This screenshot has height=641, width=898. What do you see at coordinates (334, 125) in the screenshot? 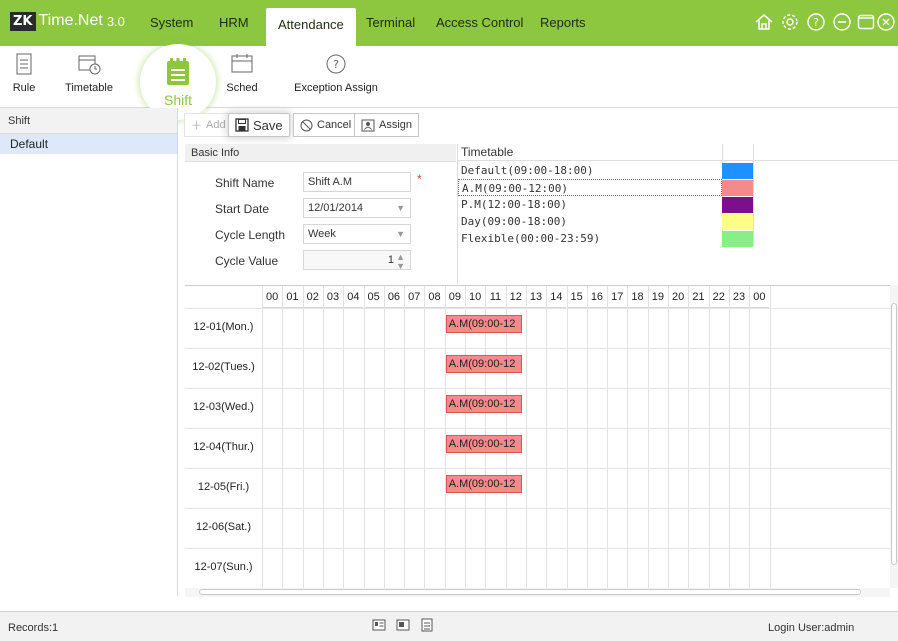
I see `cancel-label: Cancel` at bounding box center [334, 125].